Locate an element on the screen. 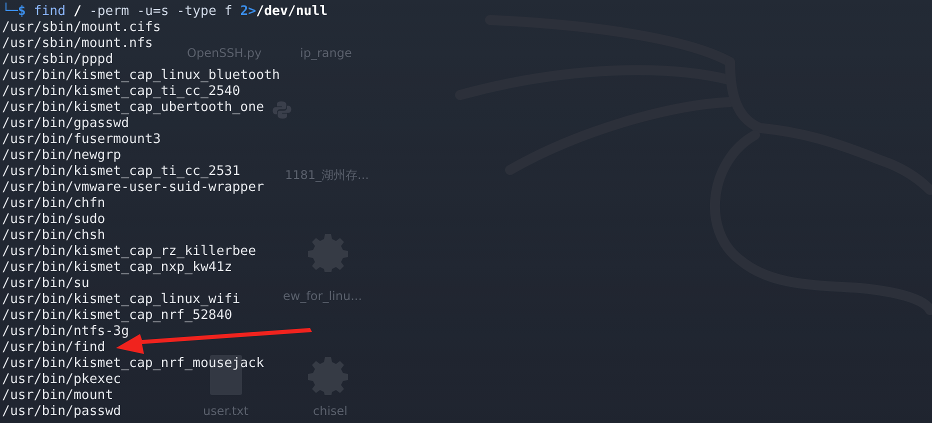 This screenshot has width=932, height=423. output-line: /usr/bin/kismet_cap_nrf_mousejack is located at coordinates (133, 364).